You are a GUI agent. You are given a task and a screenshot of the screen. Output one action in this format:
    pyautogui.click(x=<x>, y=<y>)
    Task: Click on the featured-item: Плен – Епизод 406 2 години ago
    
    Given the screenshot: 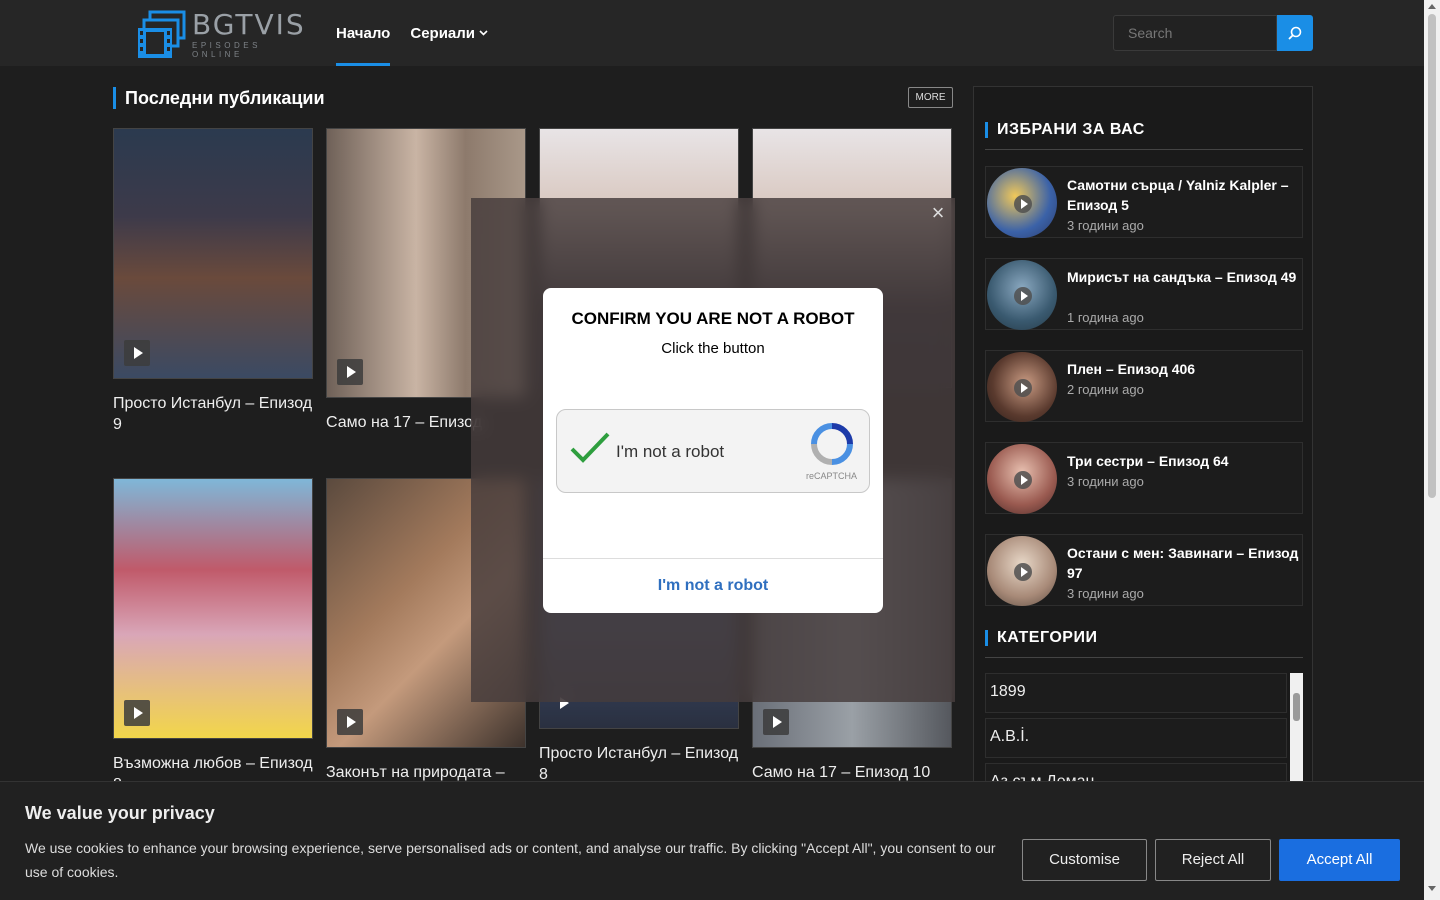 What is the action you would take?
    pyautogui.click(x=1144, y=386)
    